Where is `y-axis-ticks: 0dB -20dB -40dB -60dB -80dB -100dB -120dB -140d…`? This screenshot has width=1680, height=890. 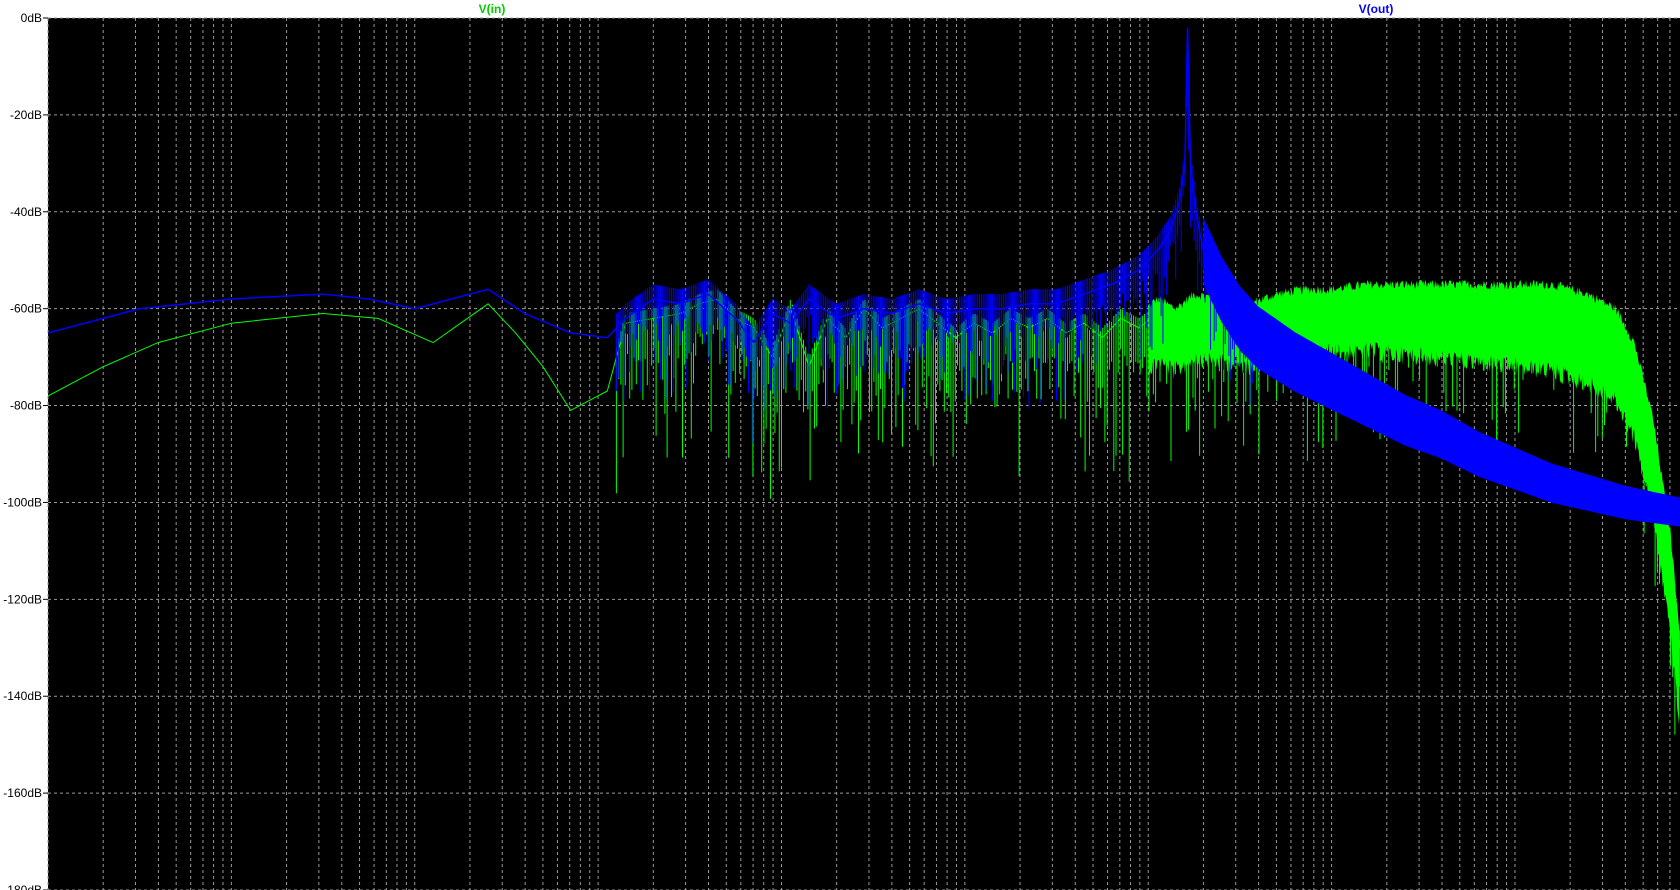 y-axis-ticks: 0dB -20dB -40dB -60dB -80dB -100dB -120dB -140d… is located at coordinates (25, 450).